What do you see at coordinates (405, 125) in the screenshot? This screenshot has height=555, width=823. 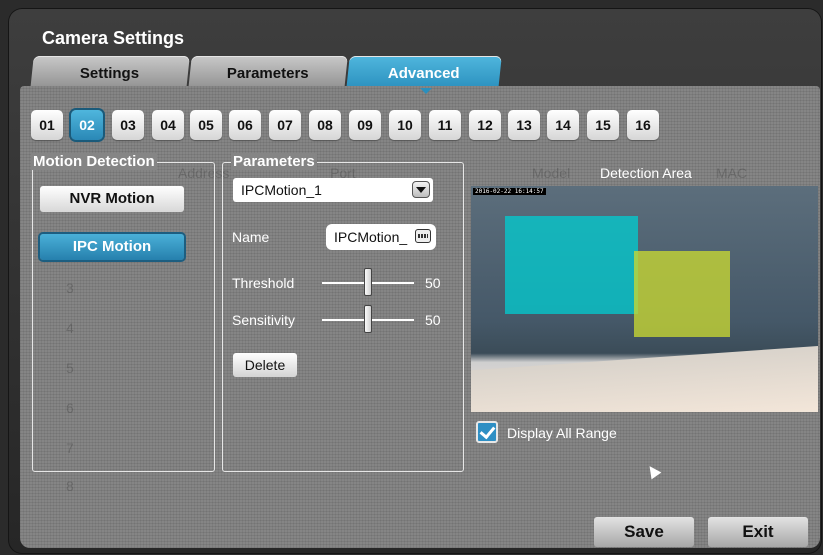 I see `channel-button-10: 10` at bounding box center [405, 125].